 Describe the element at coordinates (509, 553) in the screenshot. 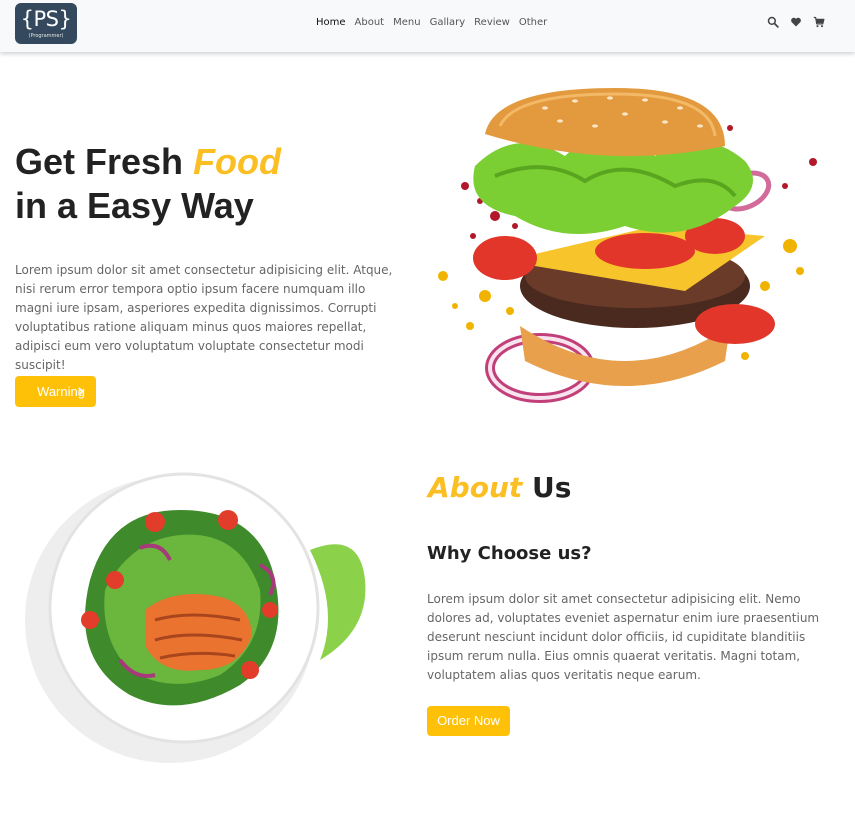

I see `why-choose-heading: Why Choose us?` at that location.